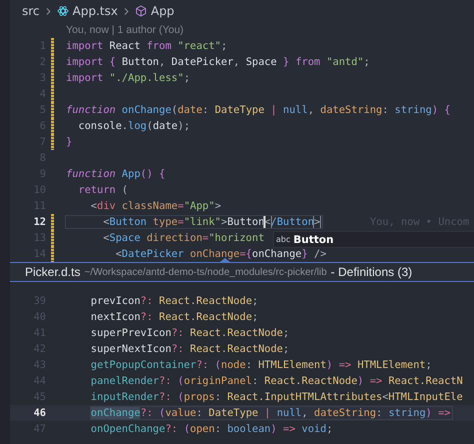 The width and height of the screenshot is (474, 444). I want to click on code-line: function onChange(date: DateType | null, dateString: string) {, so click(259, 110).